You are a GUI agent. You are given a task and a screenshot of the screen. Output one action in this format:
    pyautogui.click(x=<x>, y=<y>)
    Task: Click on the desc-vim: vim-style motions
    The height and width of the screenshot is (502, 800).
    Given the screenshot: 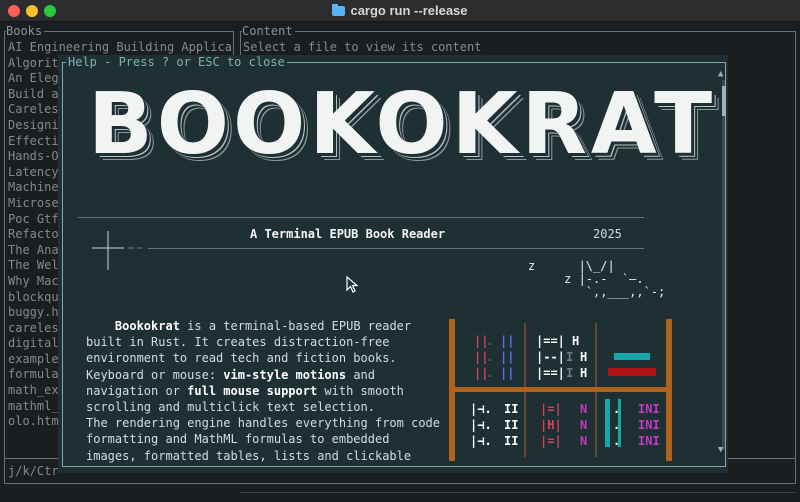 What is the action you would take?
    pyautogui.click(x=285, y=374)
    